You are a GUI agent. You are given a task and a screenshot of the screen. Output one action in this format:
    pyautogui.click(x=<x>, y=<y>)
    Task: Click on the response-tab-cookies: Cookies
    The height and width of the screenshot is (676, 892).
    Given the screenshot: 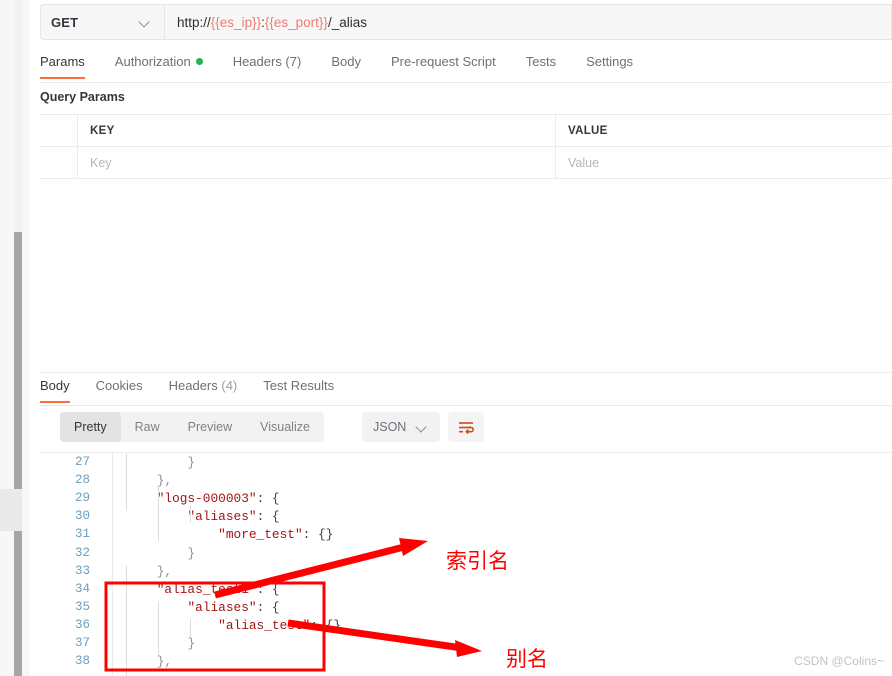 What is the action you would take?
    pyautogui.click(x=119, y=390)
    